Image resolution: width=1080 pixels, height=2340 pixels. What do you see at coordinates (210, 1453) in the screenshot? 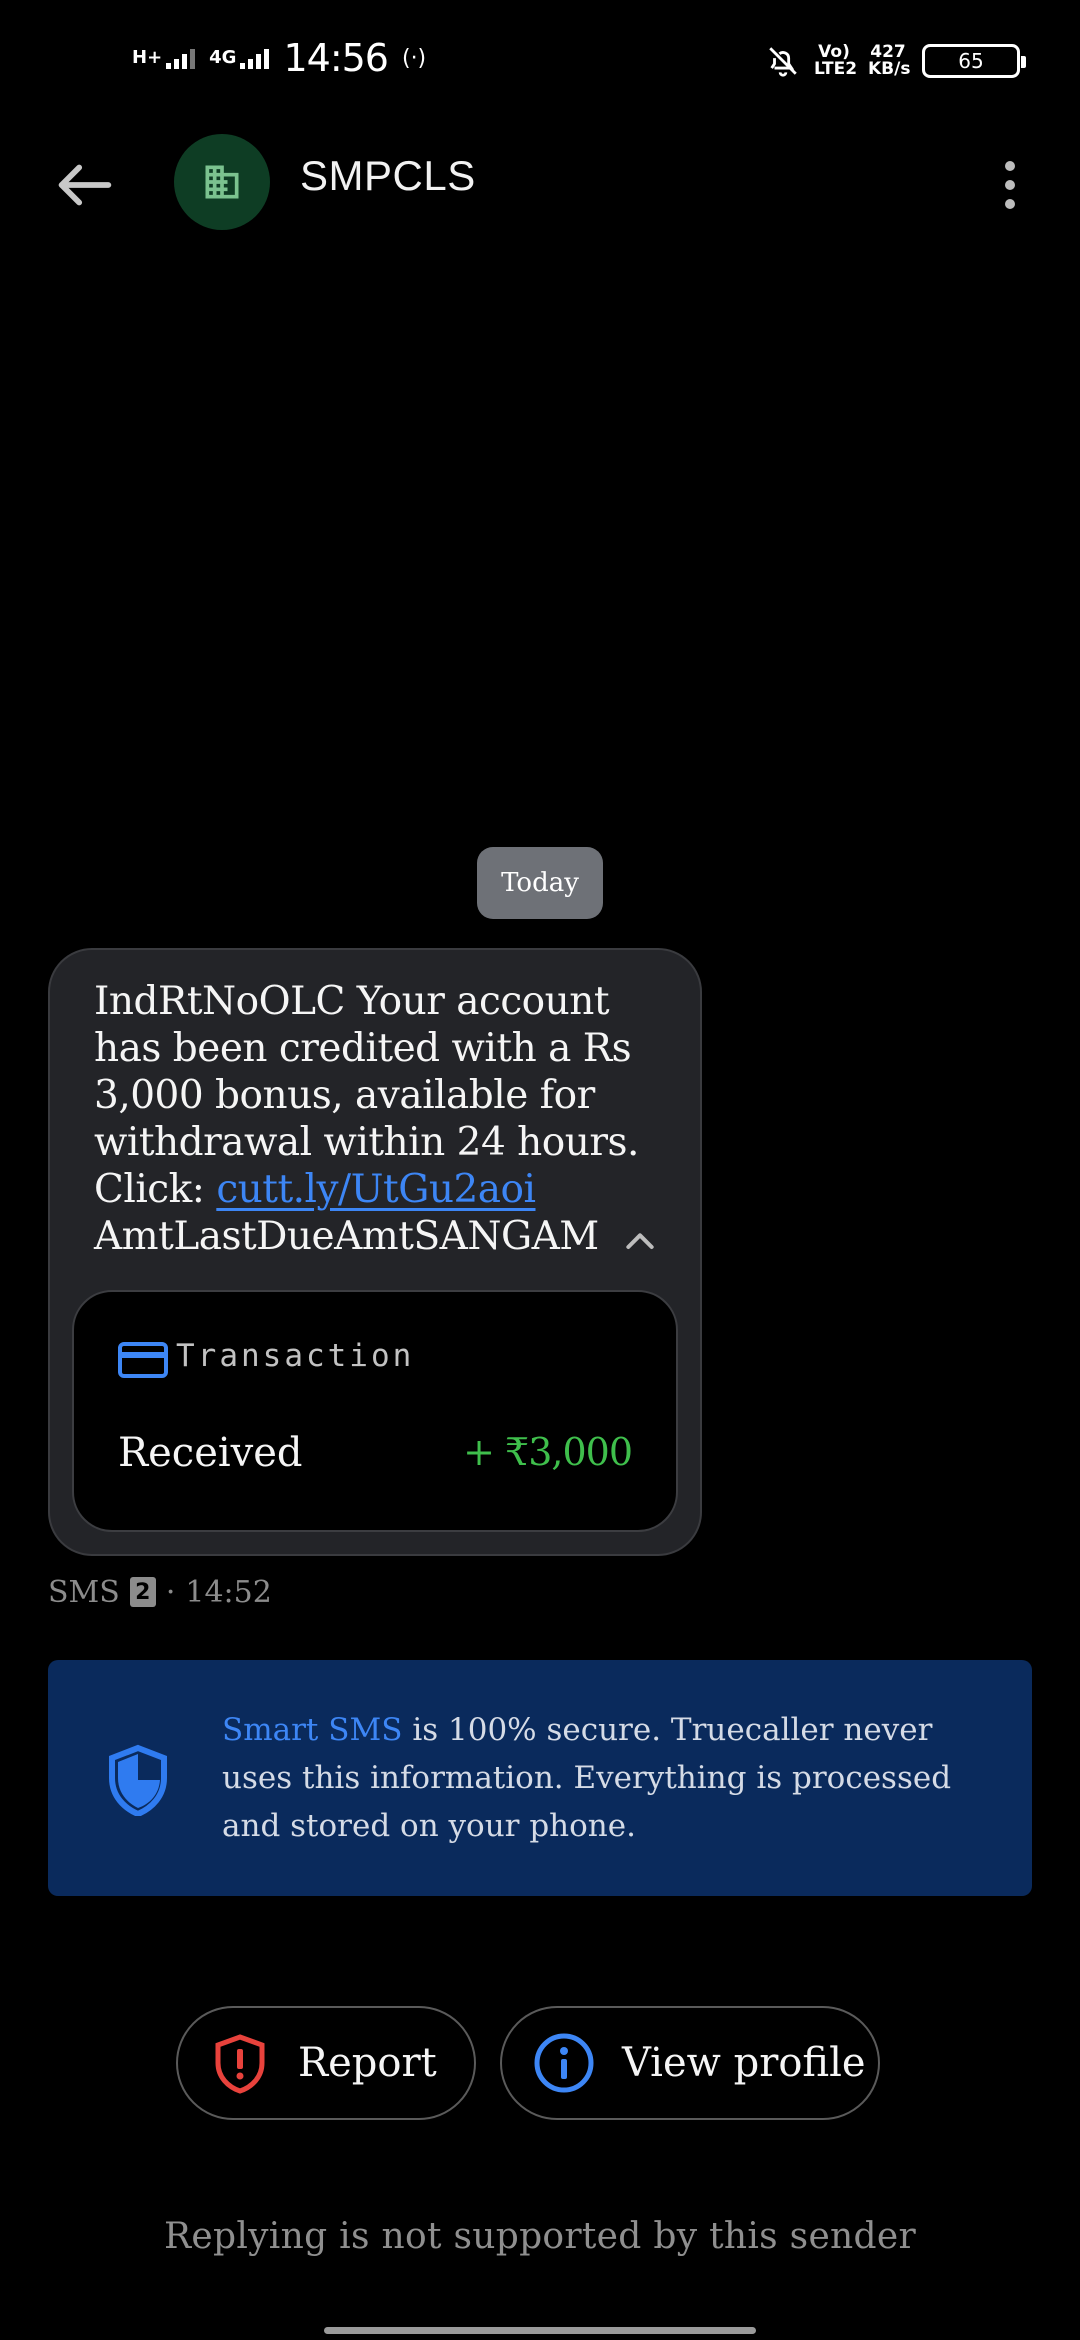
I see `transaction-type: Received` at bounding box center [210, 1453].